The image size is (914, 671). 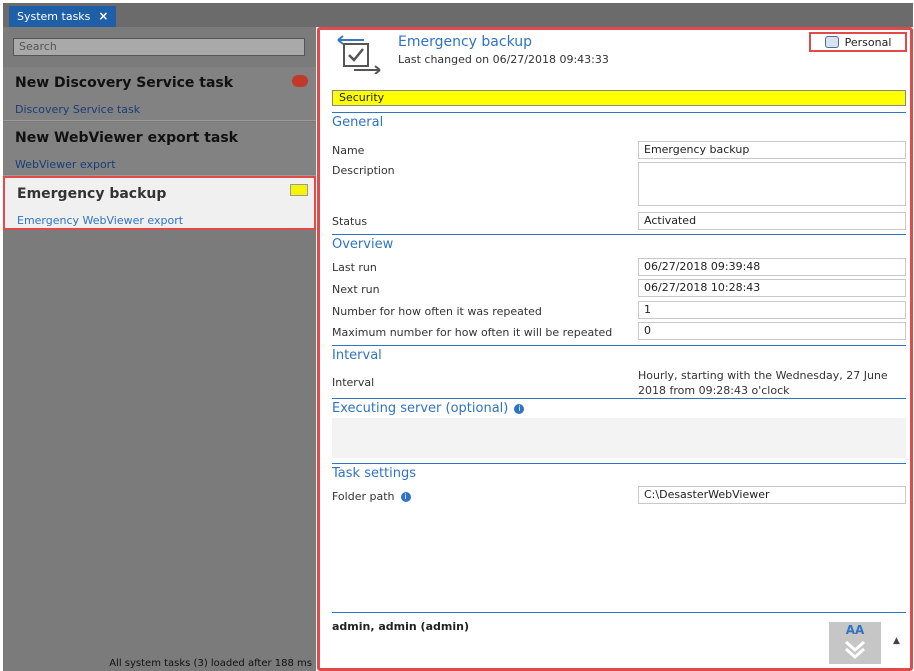 What do you see at coordinates (896, 641) in the screenshot?
I see `collapse-caret-icon: ▲` at bounding box center [896, 641].